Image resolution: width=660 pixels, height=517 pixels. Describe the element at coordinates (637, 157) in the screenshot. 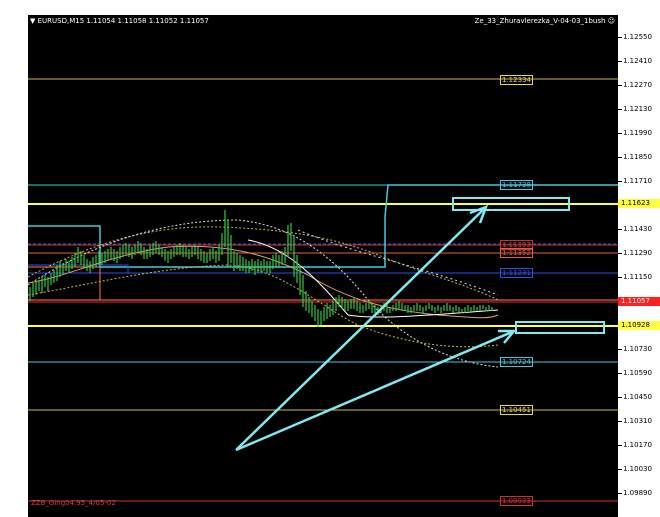

I see `axis-label: 1.11850` at that location.